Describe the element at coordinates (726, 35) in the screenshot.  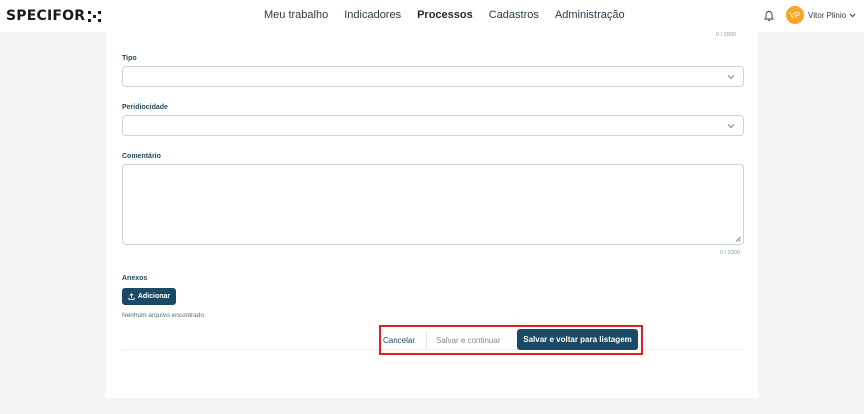
I see `char-counter-top: 0 / 2000` at that location.